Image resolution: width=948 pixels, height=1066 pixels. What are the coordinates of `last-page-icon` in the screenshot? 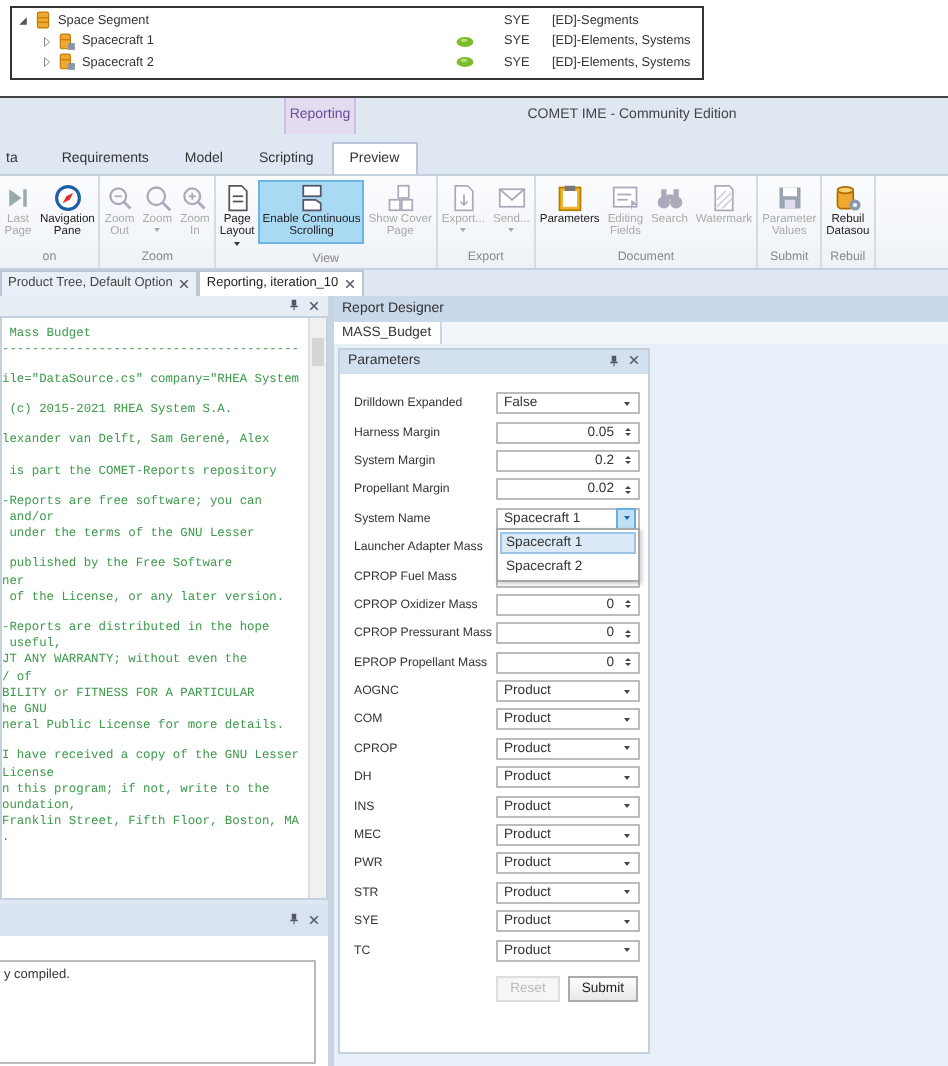 It's located at (18, 197).